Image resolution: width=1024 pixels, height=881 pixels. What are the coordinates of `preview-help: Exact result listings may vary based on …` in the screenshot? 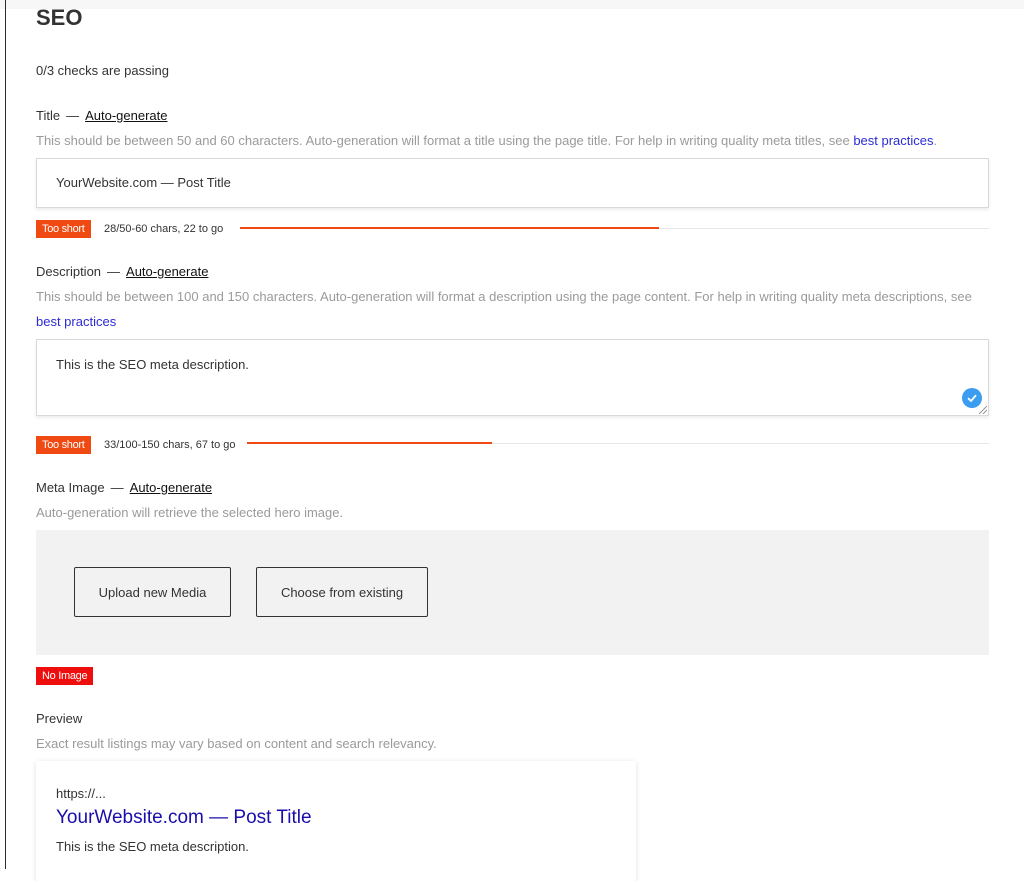 It's located at (236, 743).